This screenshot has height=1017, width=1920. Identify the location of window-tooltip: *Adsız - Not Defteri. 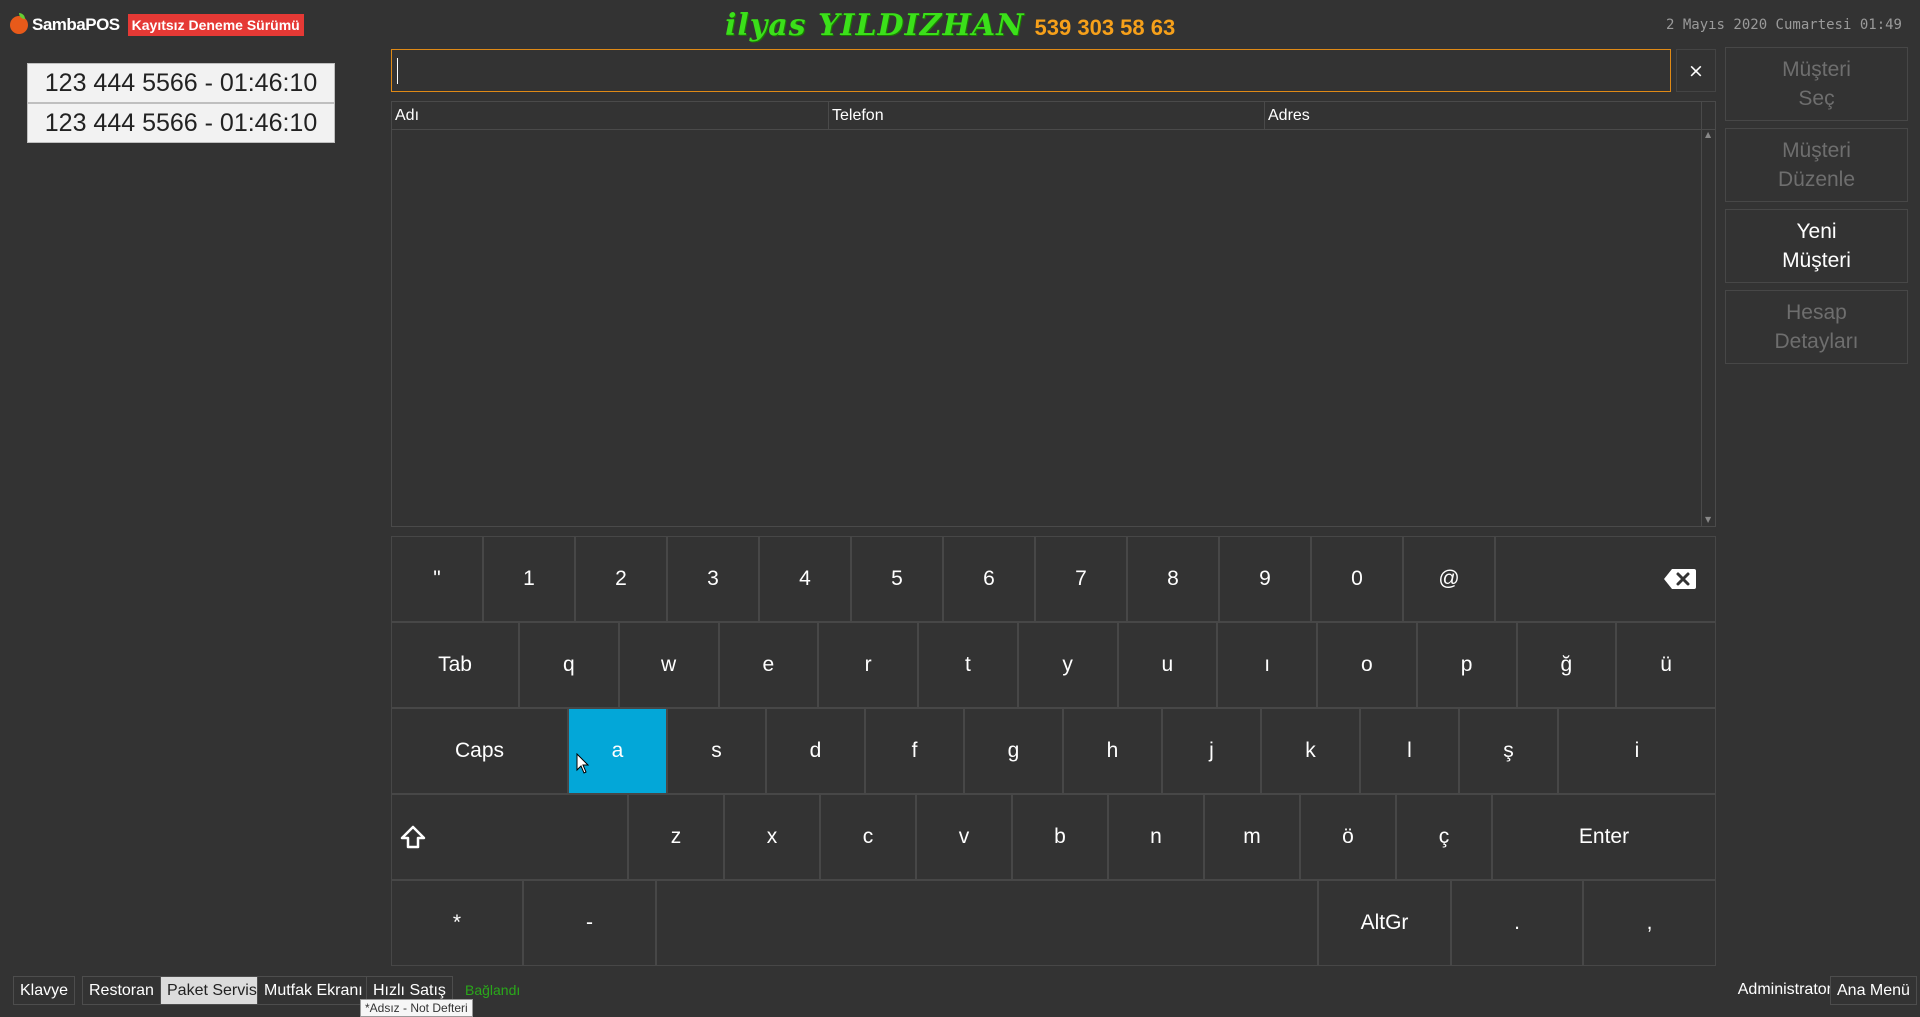
(416, 1008).